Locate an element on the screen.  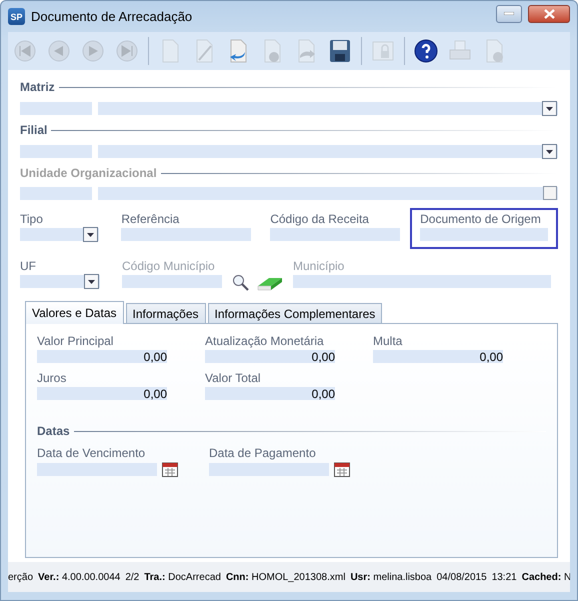
status-item: erção is located at coordinates (21, 577).